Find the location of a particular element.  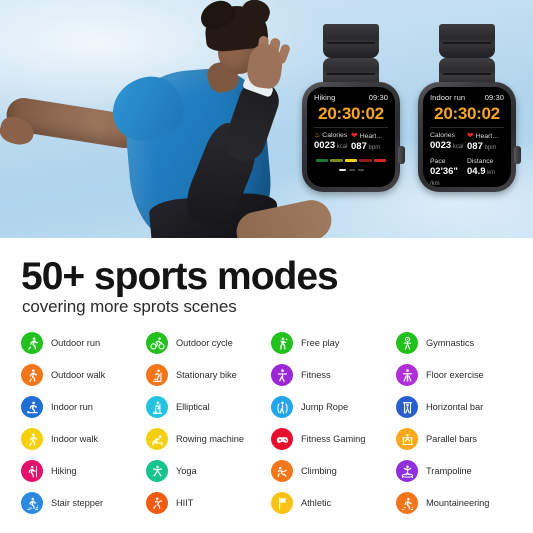

sport-mode-item: Outdoor cycle is located at coordinates (208, 343).